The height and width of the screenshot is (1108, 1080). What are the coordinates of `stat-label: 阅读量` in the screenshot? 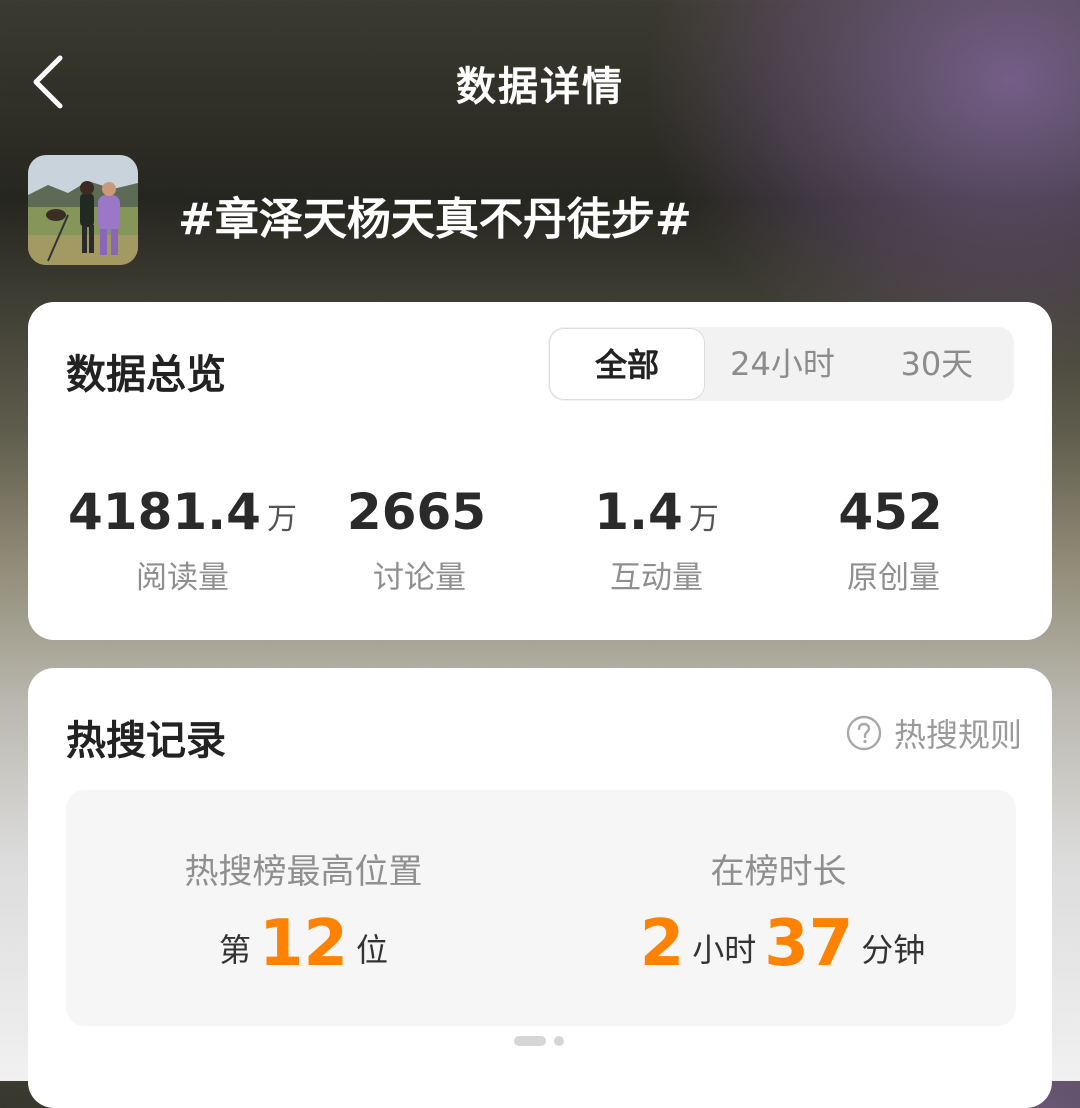 It's located at (182, 578).